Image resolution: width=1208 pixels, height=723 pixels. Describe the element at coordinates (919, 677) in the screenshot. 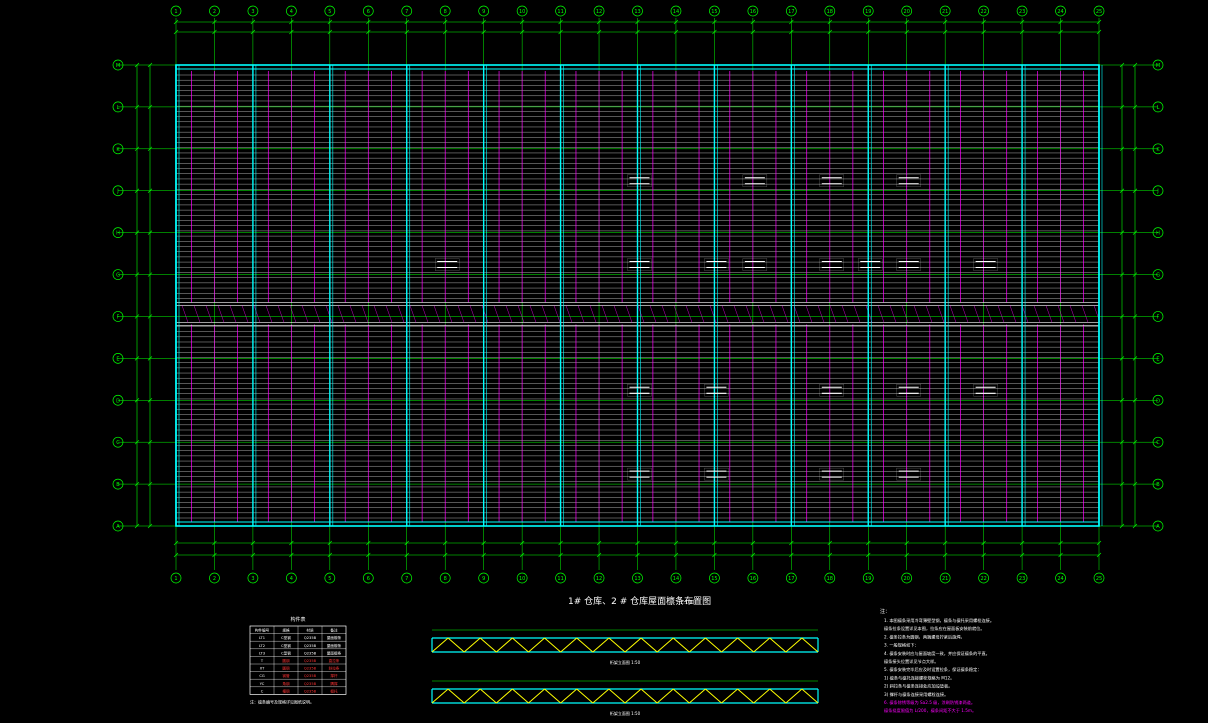

I see `note-item: 1) 檩条与檩托连接螺栓规格为 M12。` at that location.